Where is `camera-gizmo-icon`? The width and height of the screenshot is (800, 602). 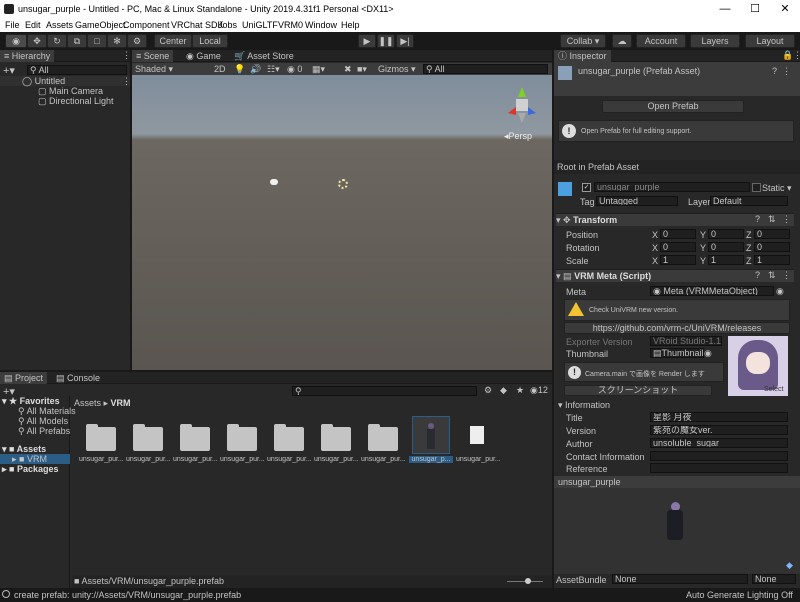
camera-gizmo-icon is located at coordinates (274, 182).